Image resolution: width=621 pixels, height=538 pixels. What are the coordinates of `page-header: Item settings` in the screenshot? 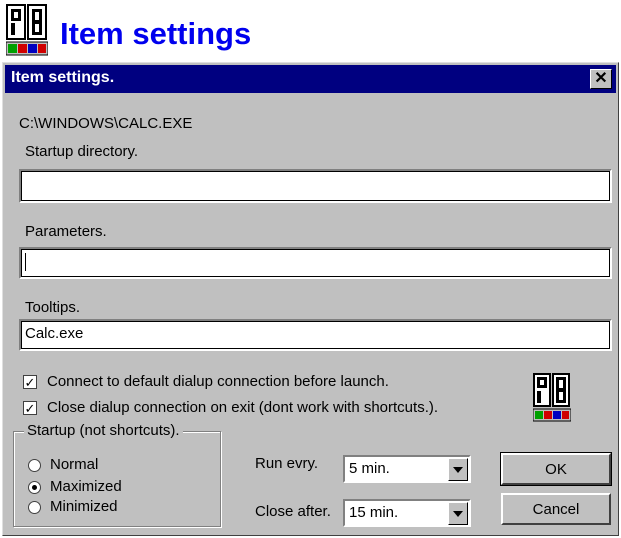 It's located at (202, 31).